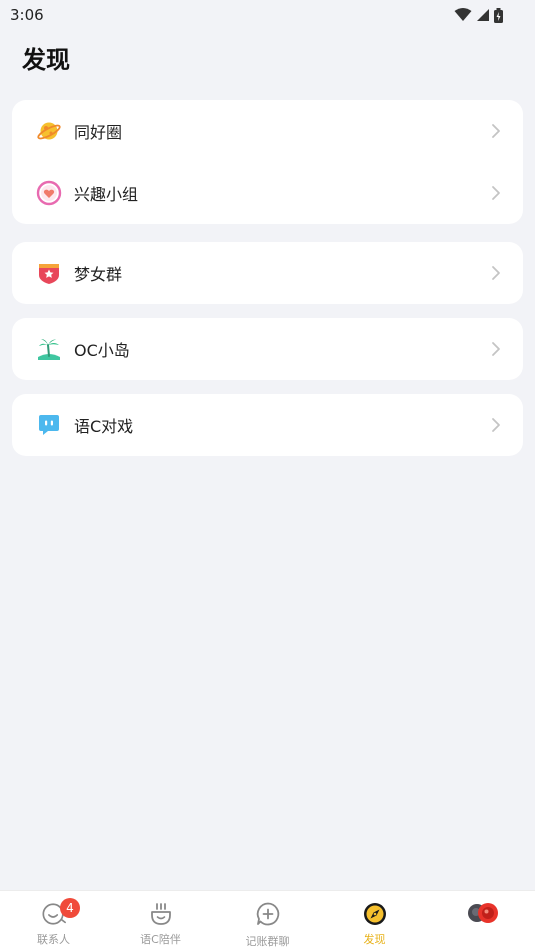 Image resolution: width=535 pixels, height=951 pixels. What do you see at coordinates (267, 941) in the screenshot?
I see `tab-label: 记账群聊` at bounding box center [267, 941].